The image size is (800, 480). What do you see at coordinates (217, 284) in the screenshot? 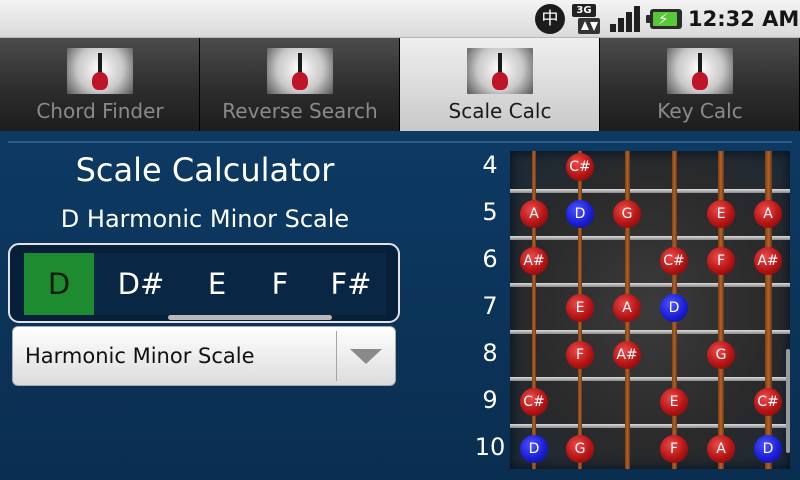
I see `key-option-e: E` at bounding box center [217, 284].